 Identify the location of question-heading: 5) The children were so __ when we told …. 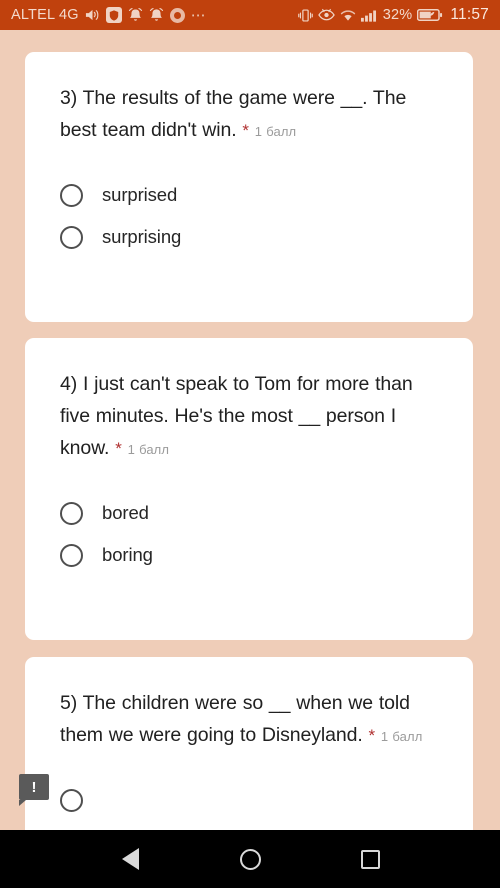
(249, 720).